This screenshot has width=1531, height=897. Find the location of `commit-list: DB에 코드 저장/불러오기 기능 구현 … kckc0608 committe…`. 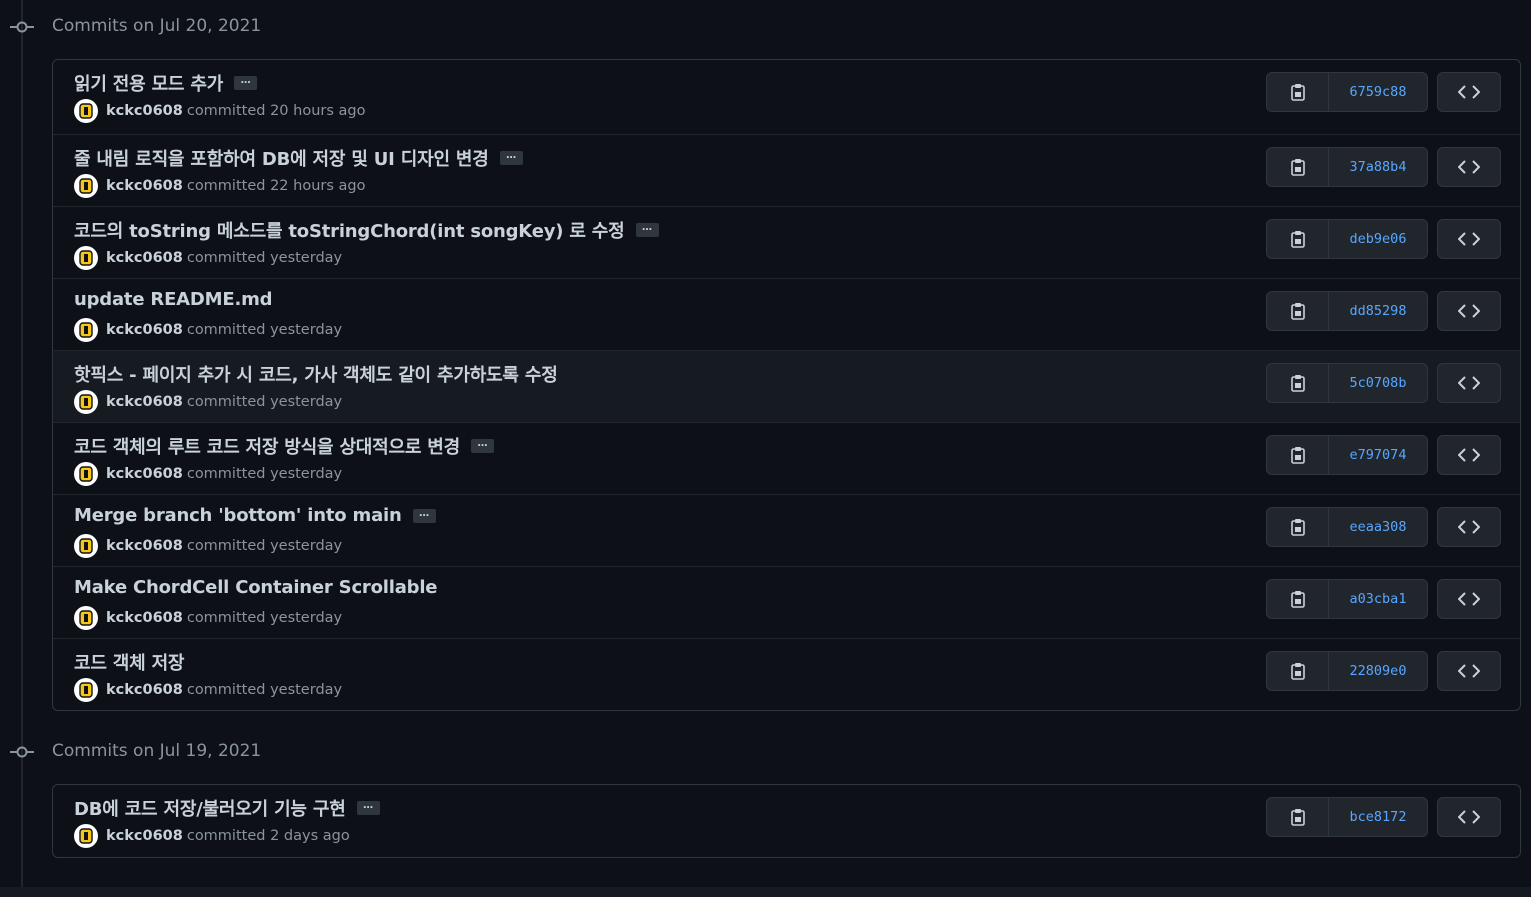

commit-list: DB에 코드 저장/불러오기 기능 구현 … kckc0608 committe… is located at coordinates (786, 821).